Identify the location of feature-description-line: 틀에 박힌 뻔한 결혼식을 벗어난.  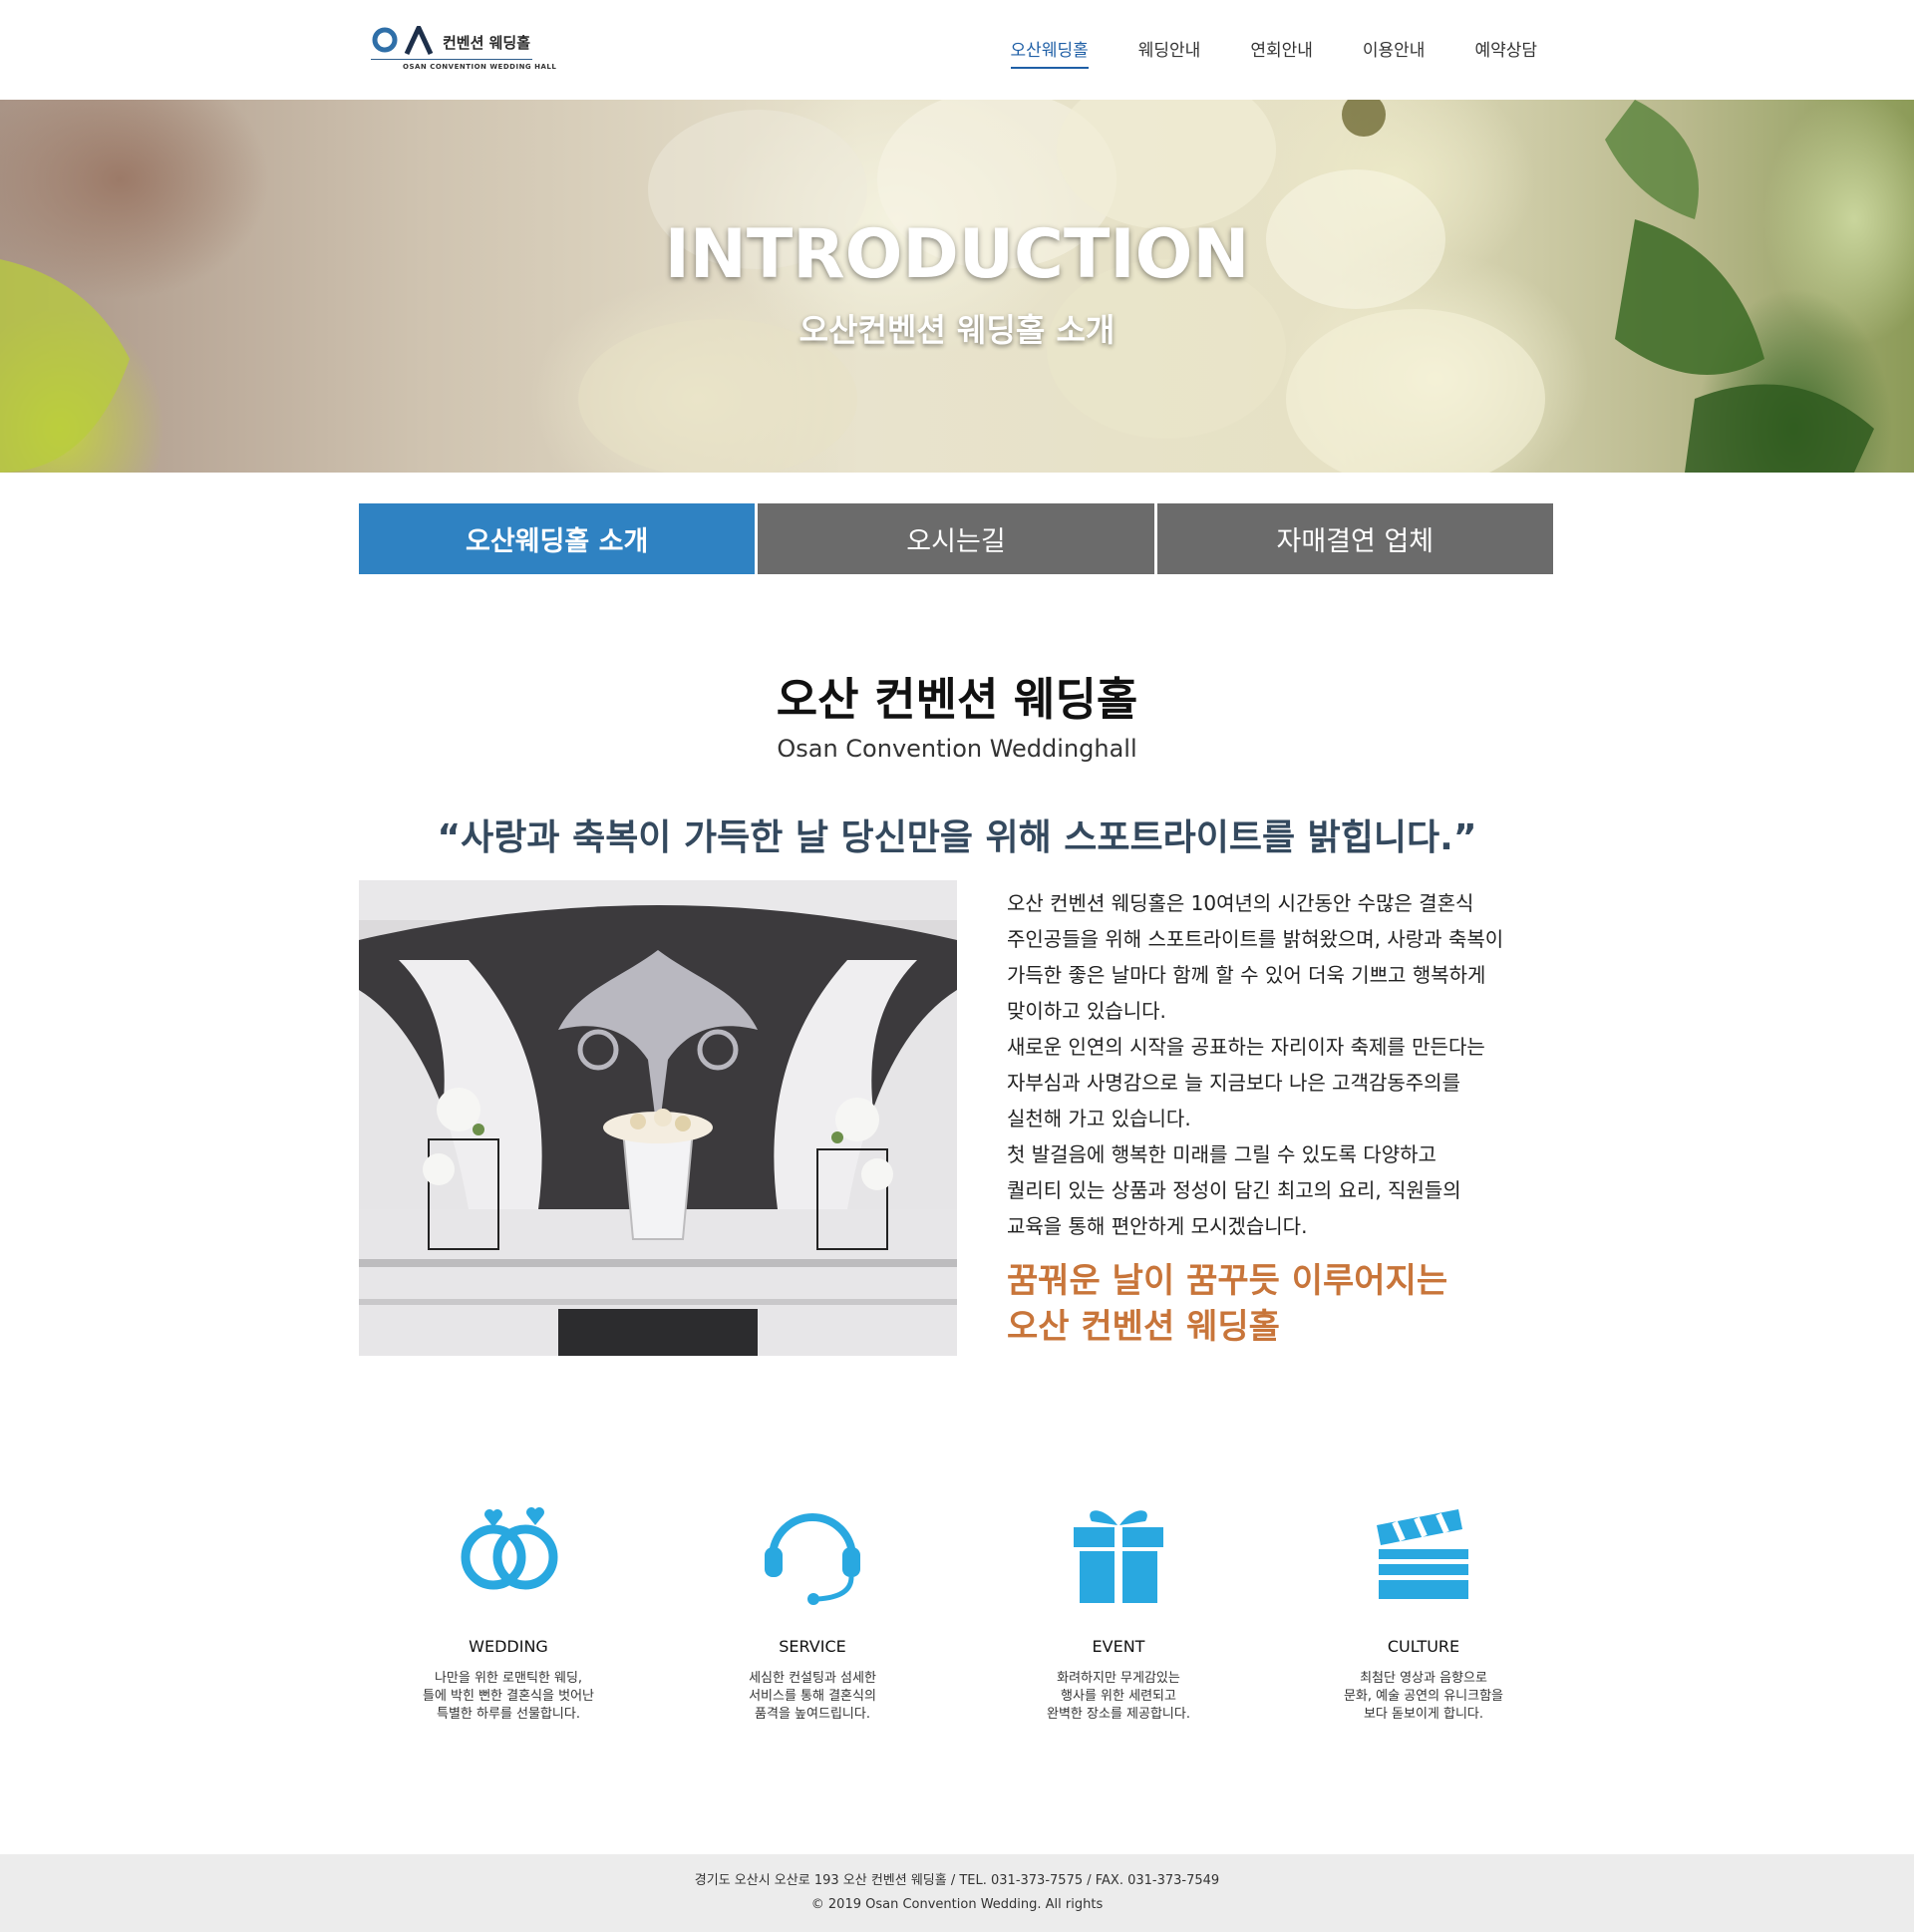
(508, 1696).